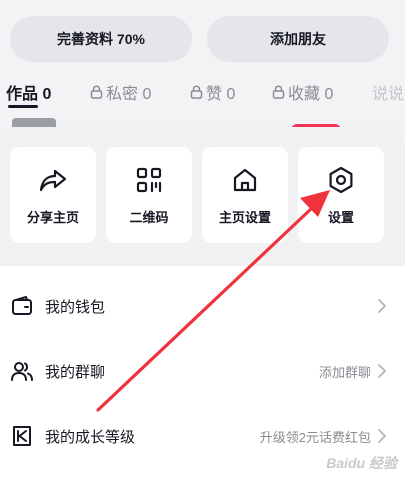  I want to click on grid-label: 主页设置, so click(244, 217).